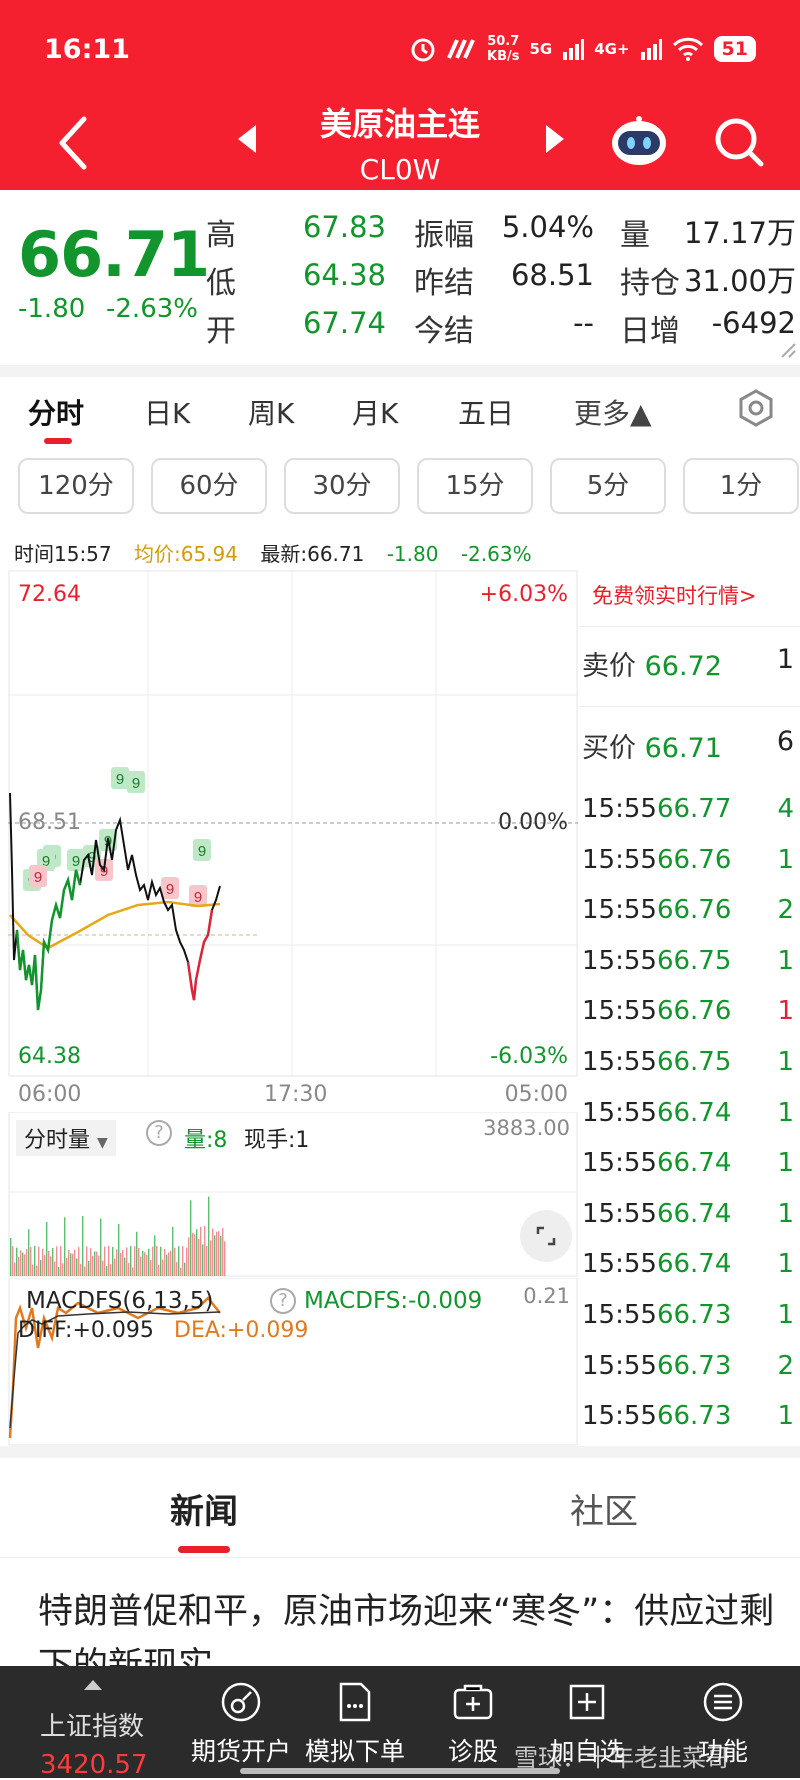 Image resolution: width=800 pixels, height=1780 pixels. Describe the element at coordinates (555, 139) in the screenshot. I see `next-contract-icon` at that location.